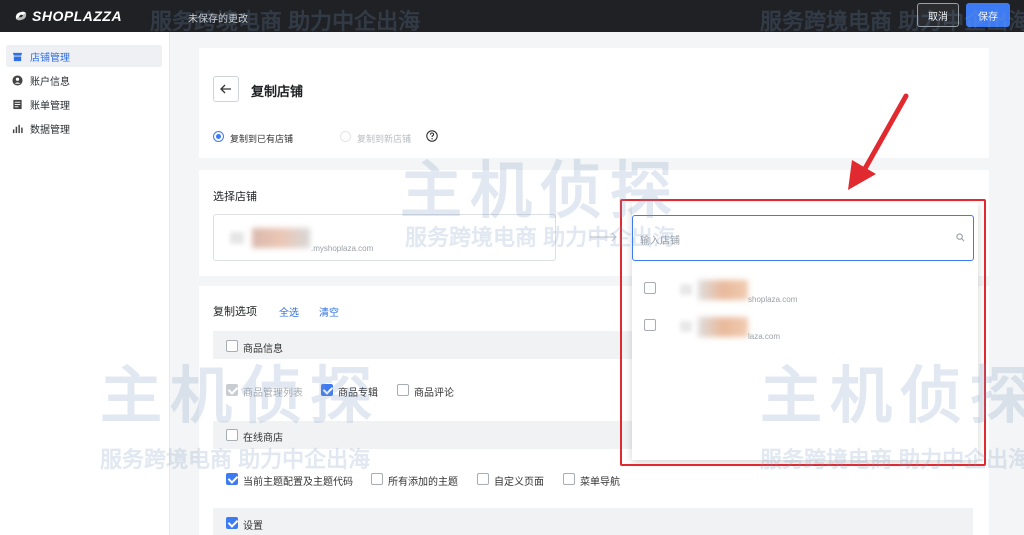 The image size is (1024, 535). I want to click on checkbox-label: 设置, so click(253, 526).